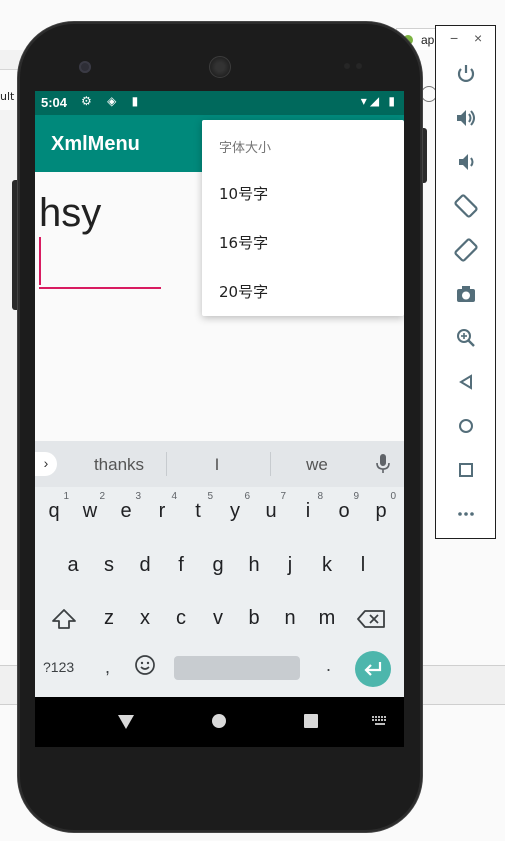  I want to click on key-label: k, so click(327, 565).